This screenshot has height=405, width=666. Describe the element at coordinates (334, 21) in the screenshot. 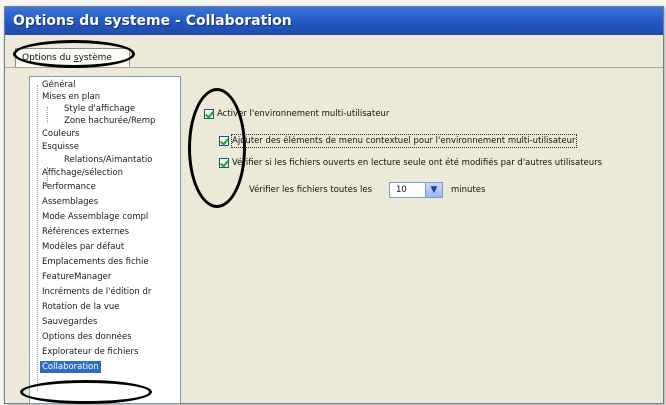

I see `window-title: Options du systeme - Collaboration` at that location.